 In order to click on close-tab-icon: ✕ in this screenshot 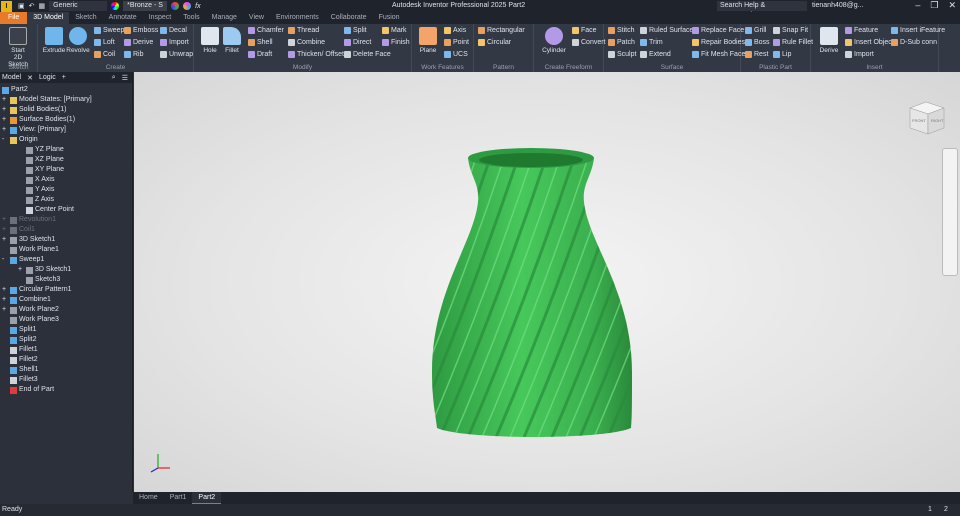, I will do `click(30, 78)`.